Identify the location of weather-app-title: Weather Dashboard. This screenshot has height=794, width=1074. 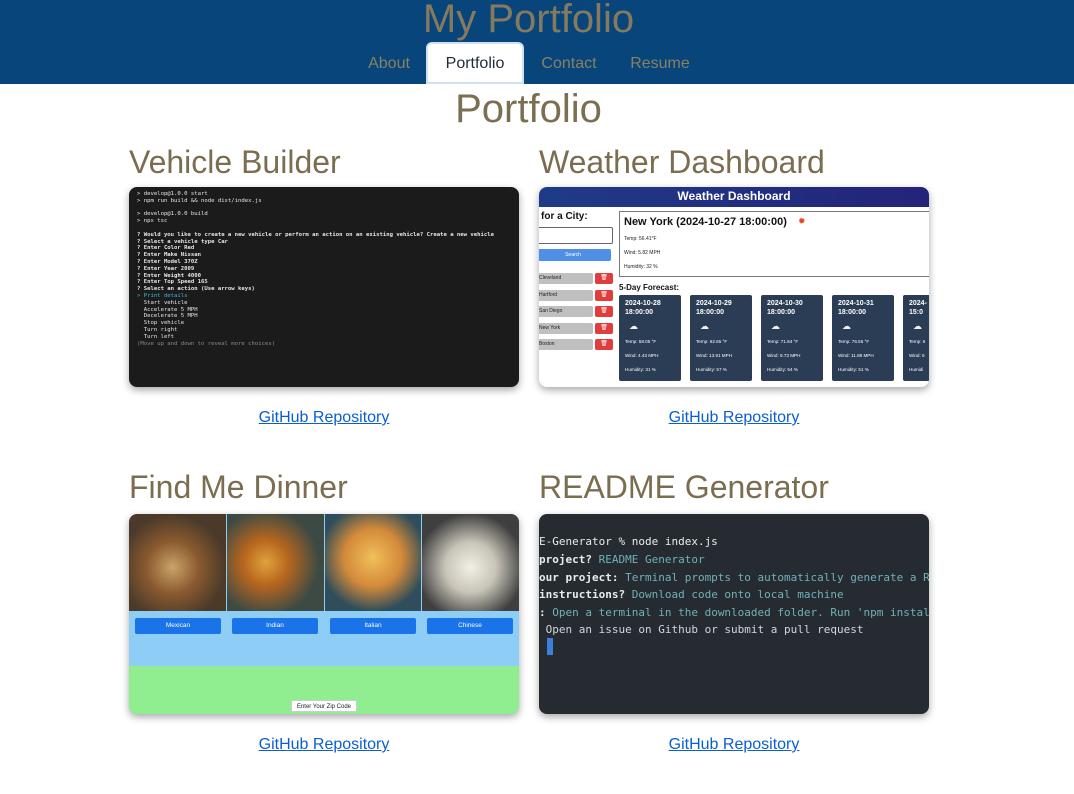
(734, 197).